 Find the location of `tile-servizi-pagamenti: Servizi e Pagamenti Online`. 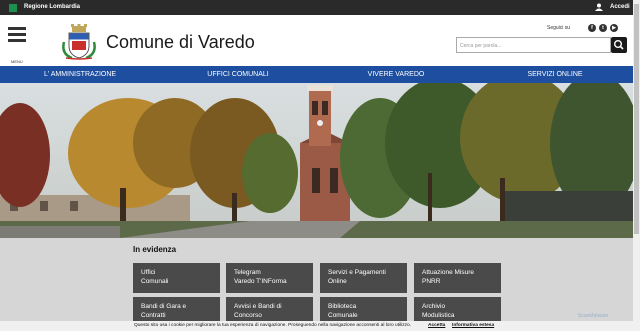

tile-servizi-pagamenti: Servizi e Pagamenti Online is located at coordinates (363, 278).